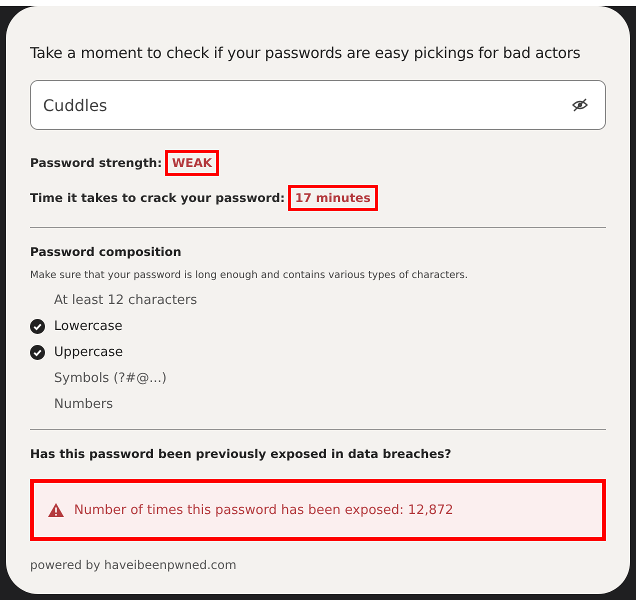 This screenshot has height=600, width=636. I want to click on section-heading: Has this password been previously exposed in data breaches?, so click(241, 454).